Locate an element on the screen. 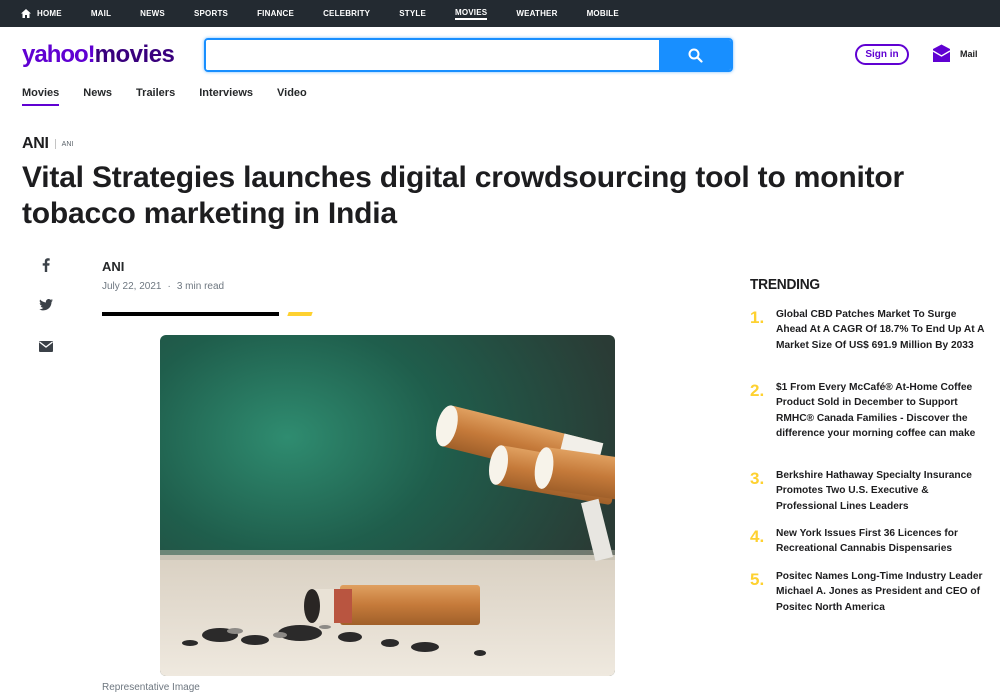 The image size is (1000, 700). yahoo-movies-logo: yahoo!movies is located at coordinates (98, 55).